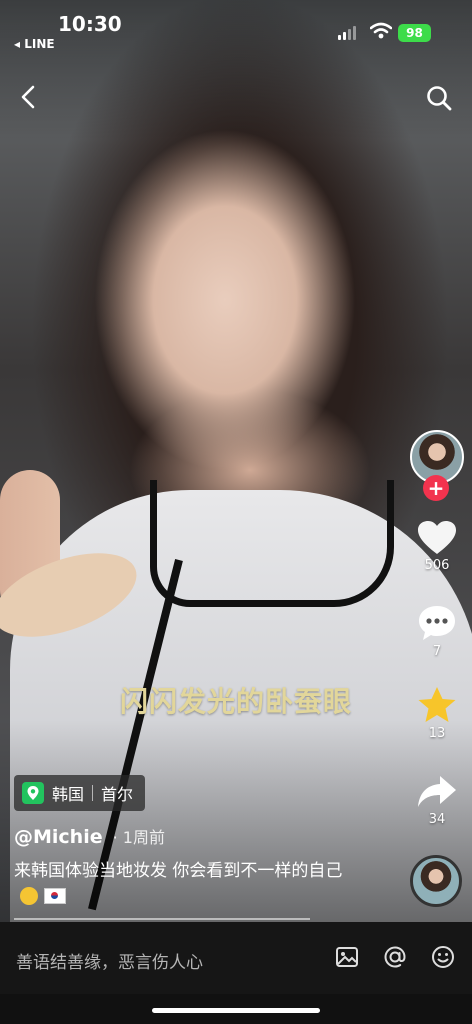  What do you see at coordinates (347, 33) in the screenshot?
I see `signal-icon` at bounding box center [347, 33].